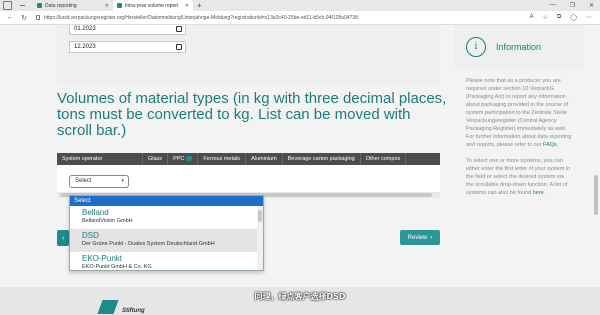  Describe the element at coordinates (476, 47) in the screenshot. I see `info-icon: i` at that location.